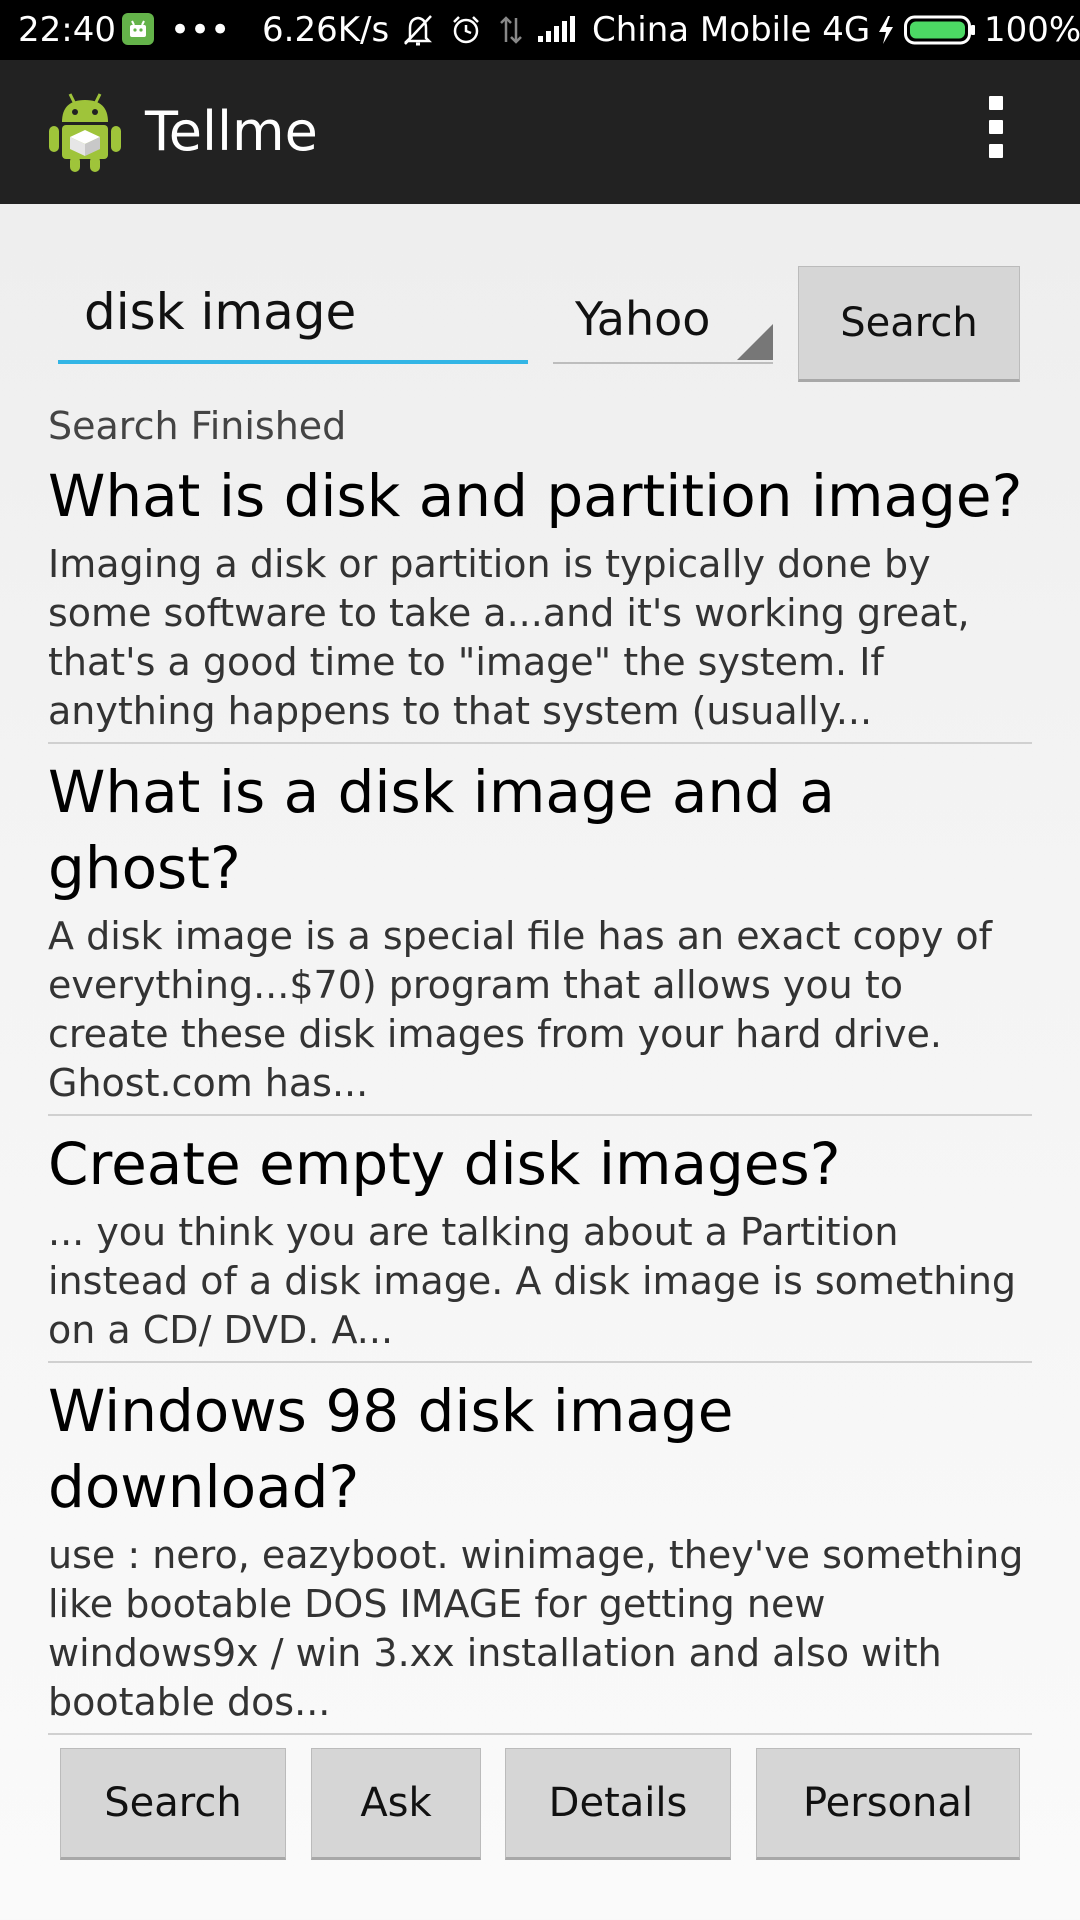 The image size is (1080, 1920). What do you see at coordinates (197, 426) in the screenshot?
I see `search-status-text: Search Finished` at bounding box center [197, 426].